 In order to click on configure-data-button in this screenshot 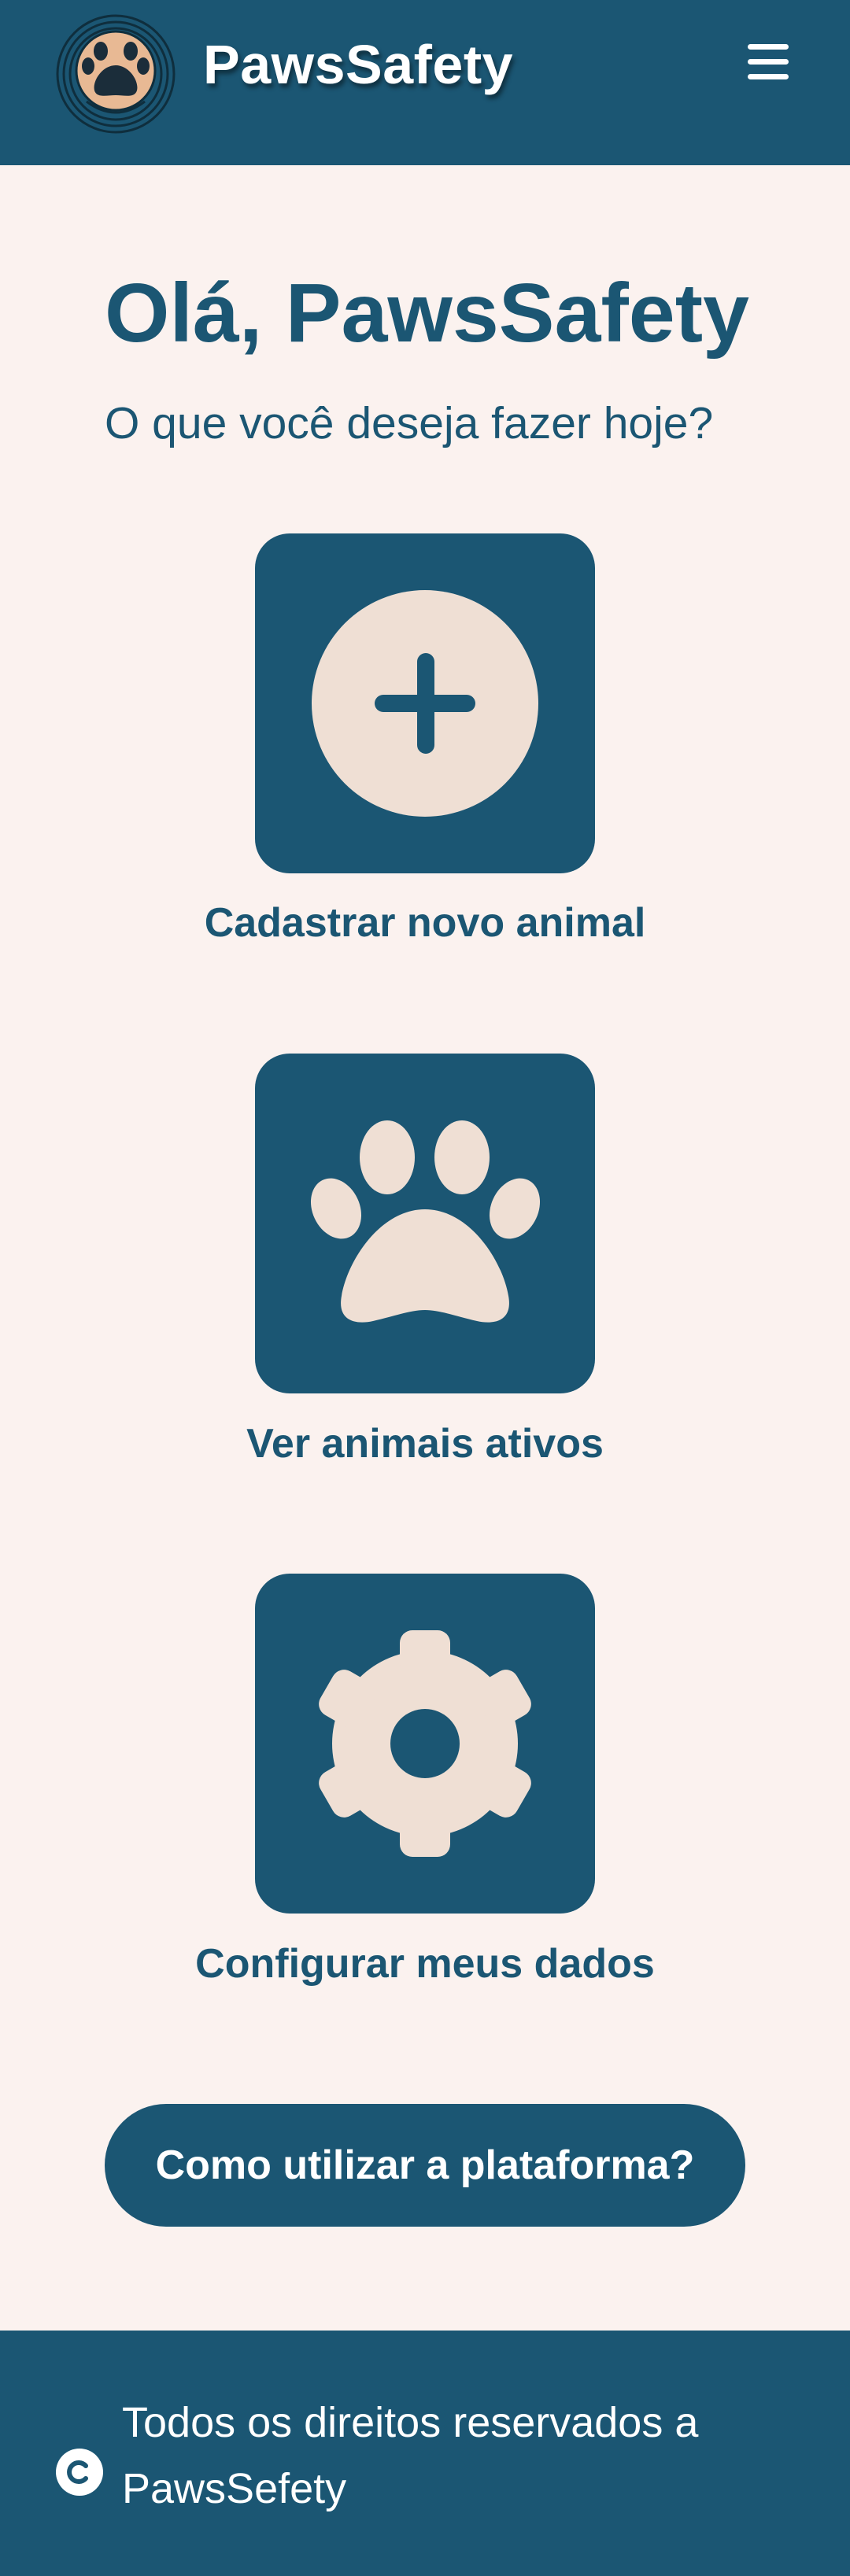, I will do `click(425, 1744)`.